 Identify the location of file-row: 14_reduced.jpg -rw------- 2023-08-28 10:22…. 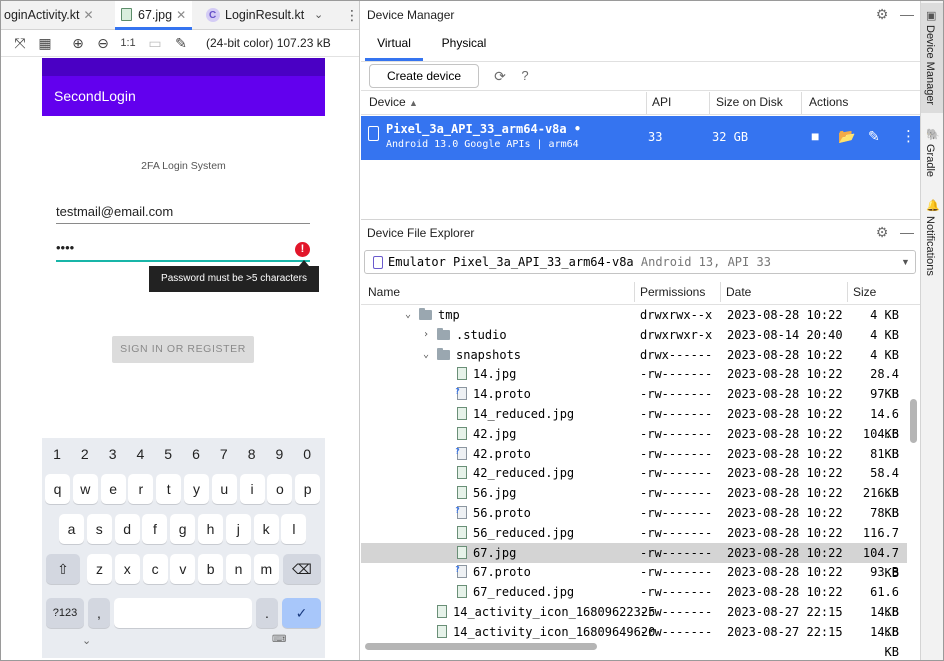
(634, 422).